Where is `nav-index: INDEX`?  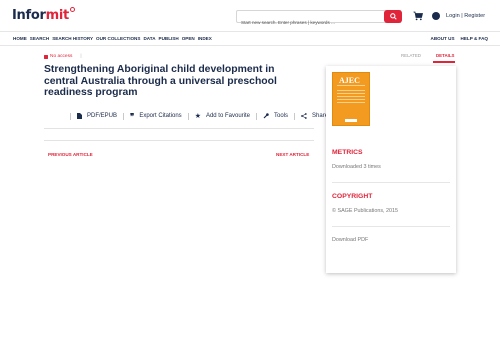
nav-index: INDEX is located at coordinates (205, 38).